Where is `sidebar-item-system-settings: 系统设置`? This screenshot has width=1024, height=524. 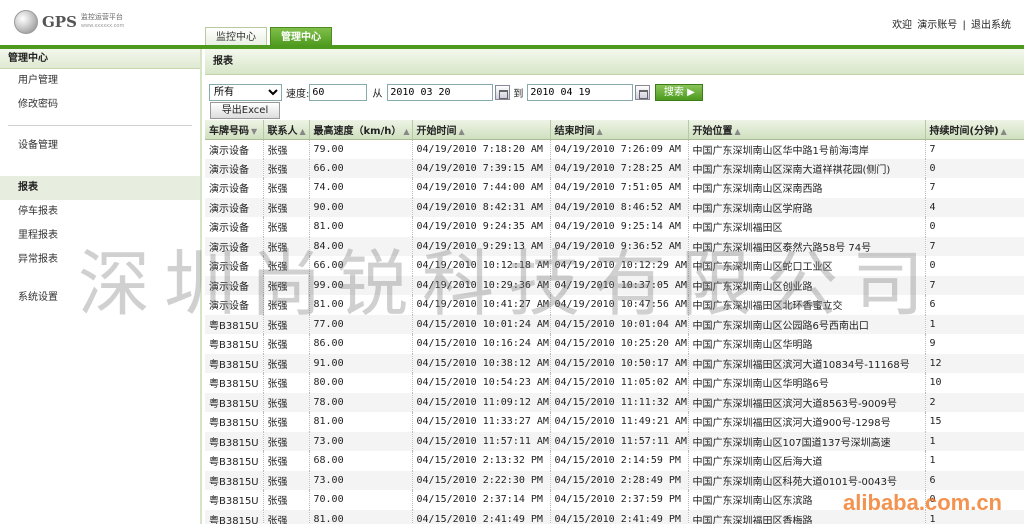
sidebar-item-system-settings: 系统设置 is located at coordinates (100, 298).